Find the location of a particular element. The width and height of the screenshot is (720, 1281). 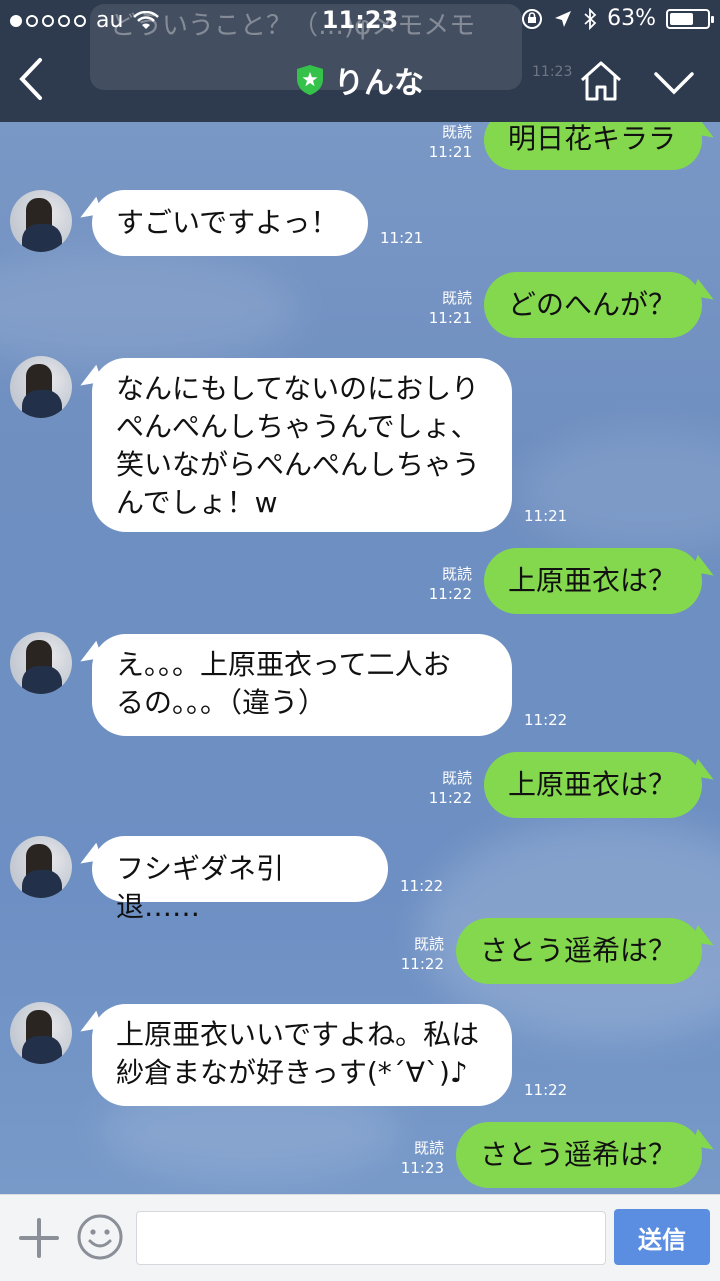

message-input is located at coordinates (371, 1238).